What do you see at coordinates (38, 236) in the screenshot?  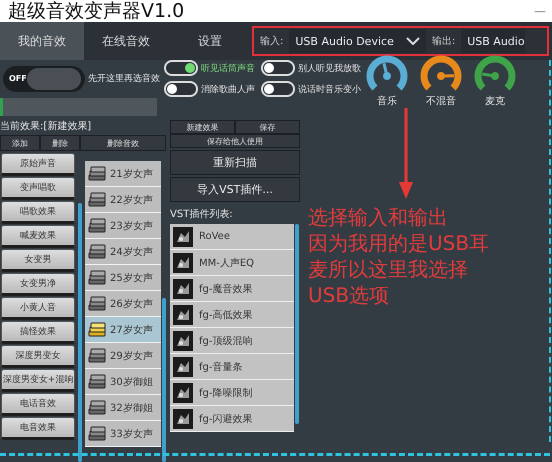 I see `category-button: 喊麦效果` at bounding box center [38, 236].